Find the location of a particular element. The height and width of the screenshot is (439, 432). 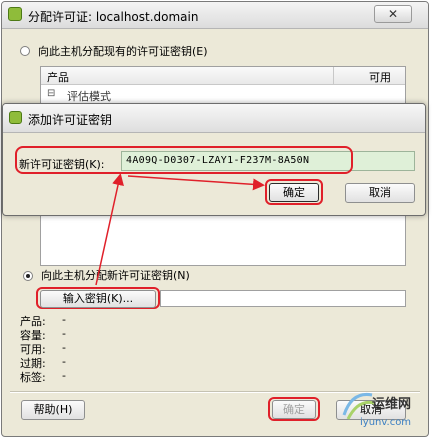

watermark-url: iyunv.com is located at coordinates (386, 422).